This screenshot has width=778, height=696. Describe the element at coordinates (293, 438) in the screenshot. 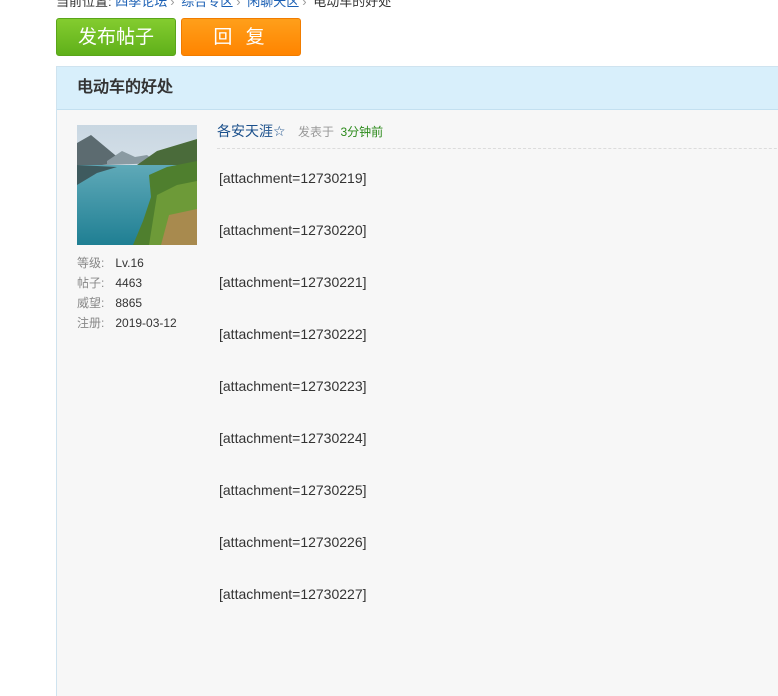

I see `attachment-tag: [attachment=12730224]` at that location.